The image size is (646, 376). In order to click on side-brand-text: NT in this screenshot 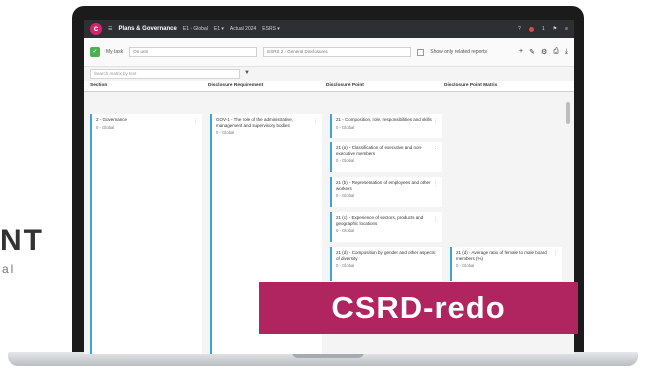, I will do `click(22, 240)`.